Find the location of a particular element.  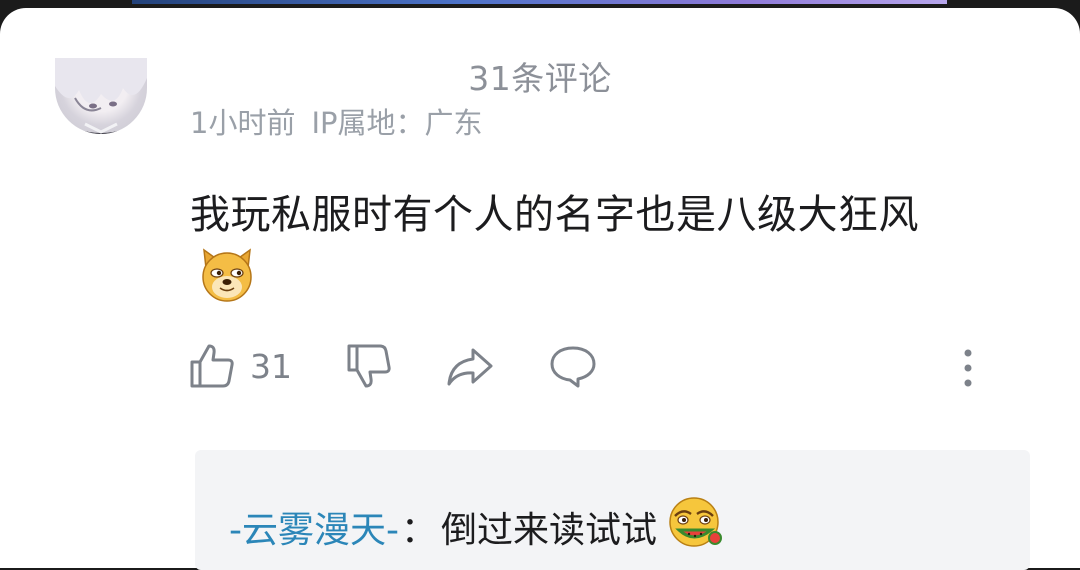

doge-emoji-icon is located at coordinates (227, 275).